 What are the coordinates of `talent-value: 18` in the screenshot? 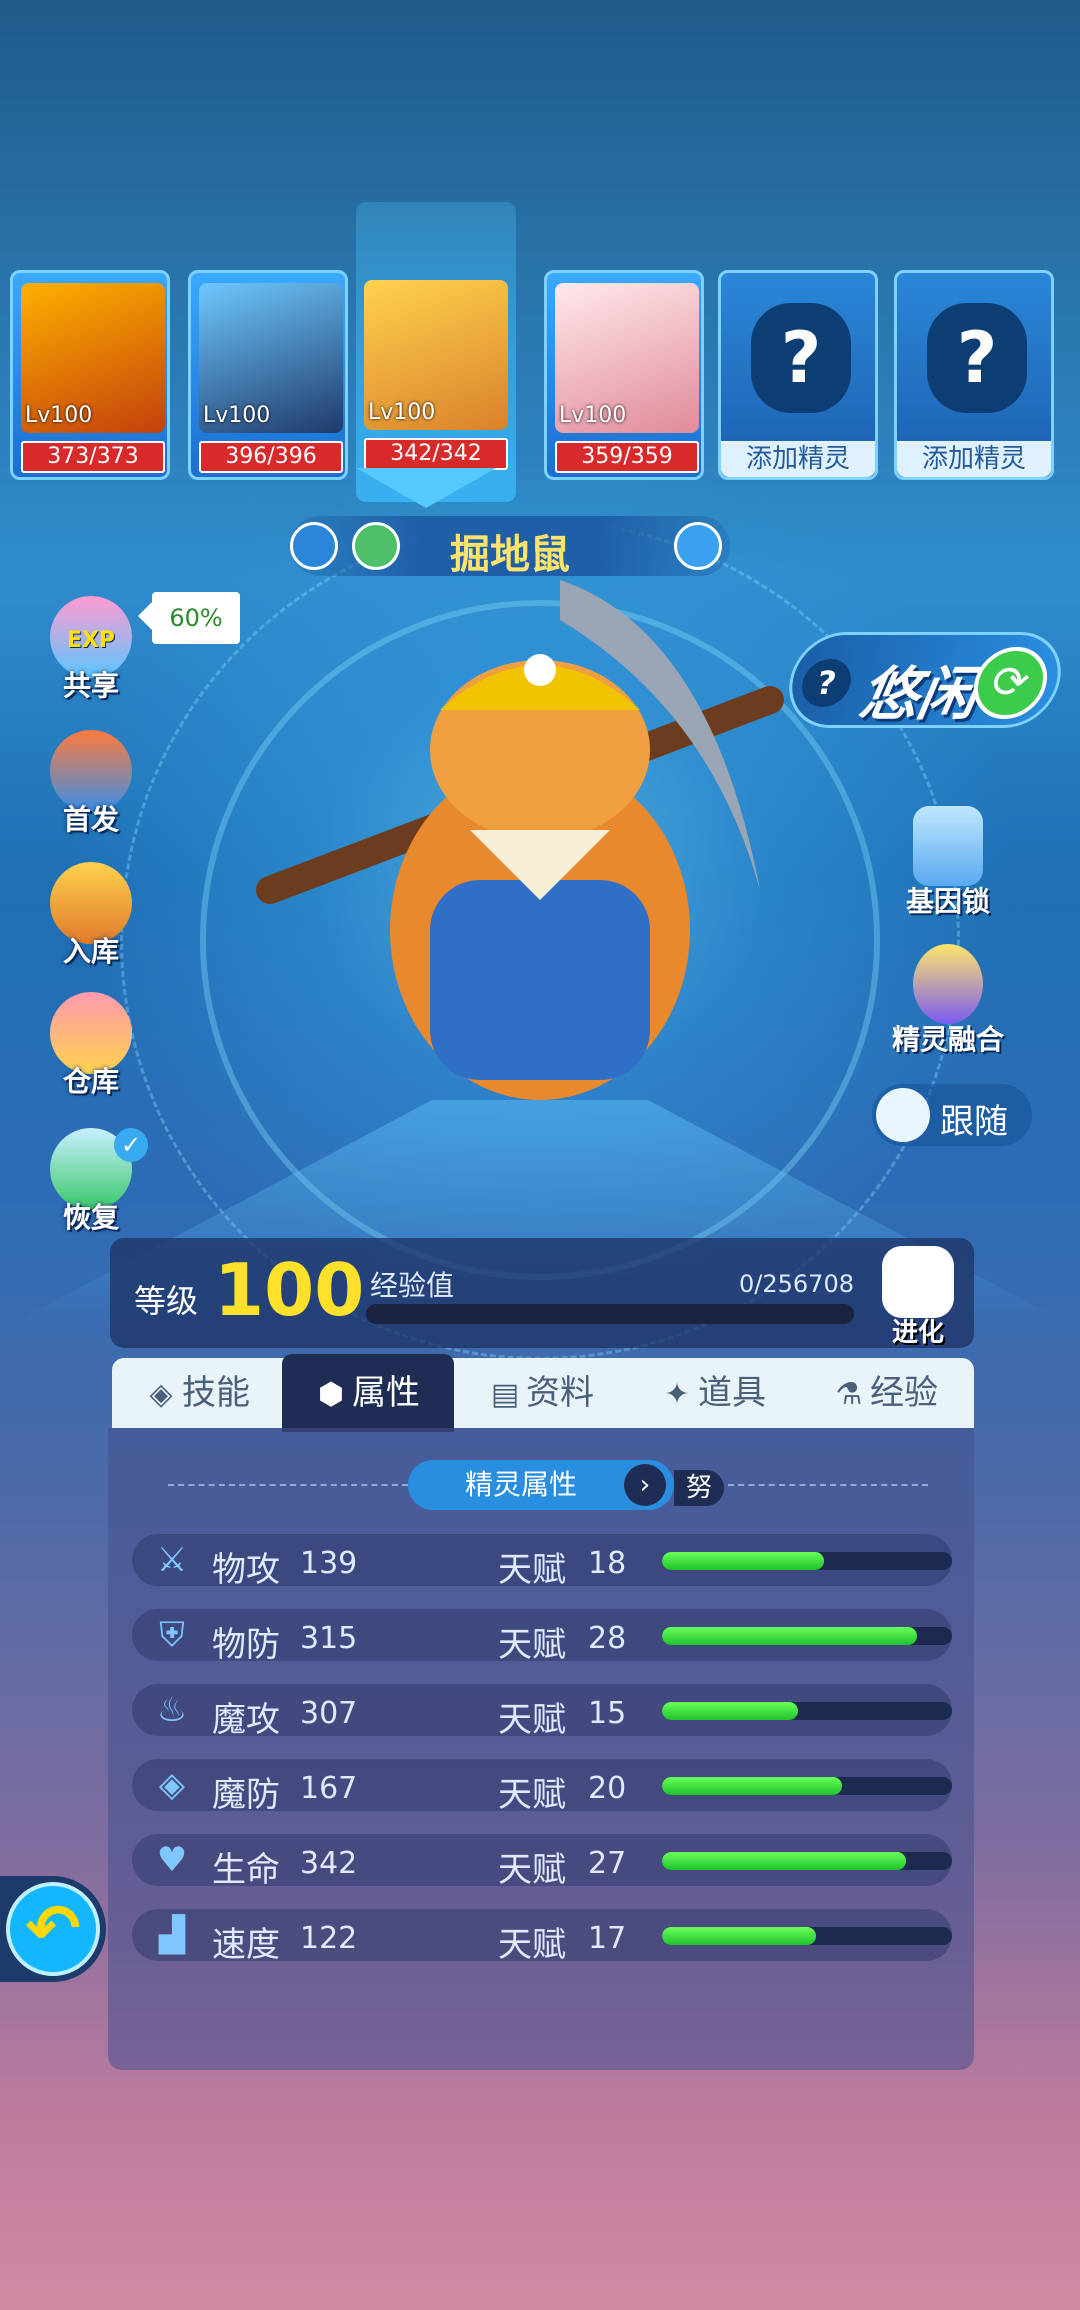 It's located at (607, 1563).